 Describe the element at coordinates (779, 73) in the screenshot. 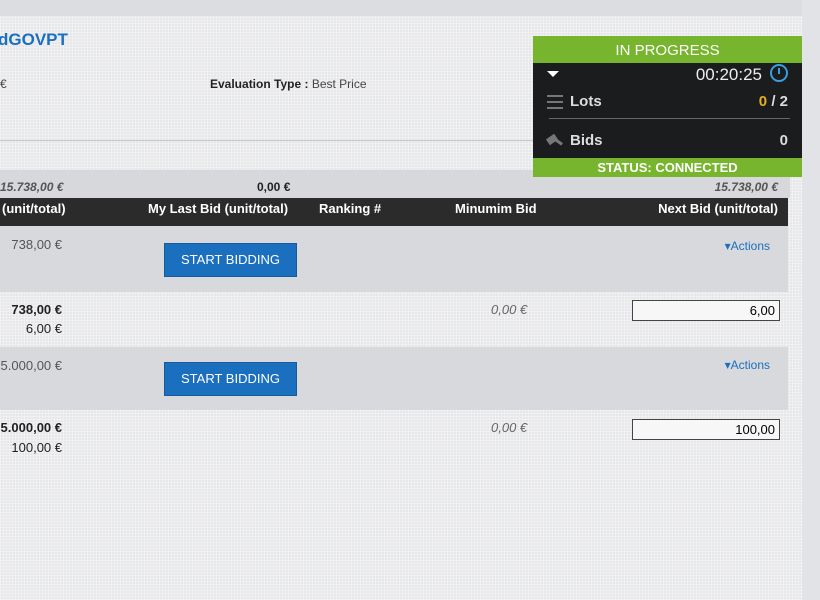

I see `stopwatch-icon` at that location.